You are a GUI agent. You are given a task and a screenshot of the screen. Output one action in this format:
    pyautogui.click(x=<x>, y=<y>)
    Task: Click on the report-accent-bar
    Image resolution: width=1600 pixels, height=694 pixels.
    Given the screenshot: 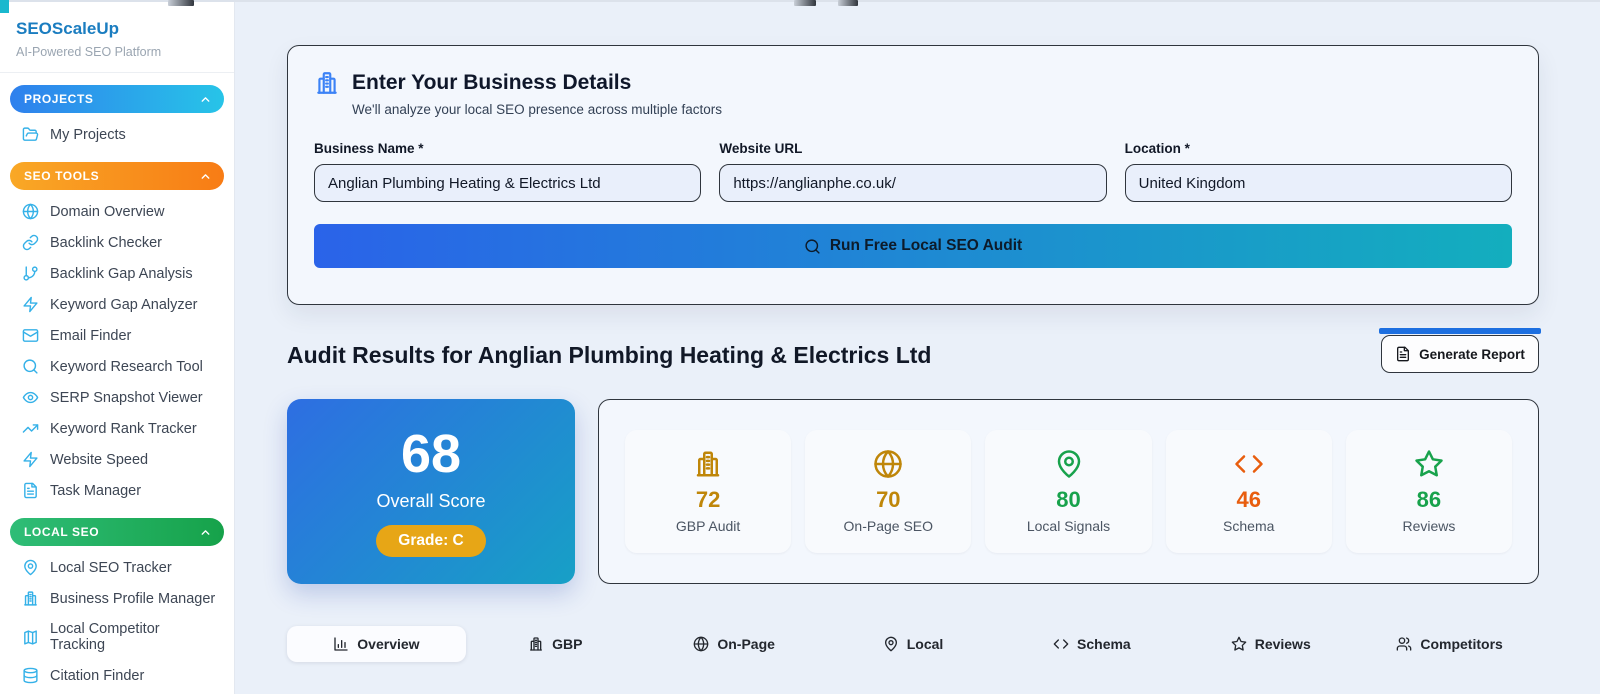 What is the action you would take?
    pyautogui.click(x=1460, y=331)
    